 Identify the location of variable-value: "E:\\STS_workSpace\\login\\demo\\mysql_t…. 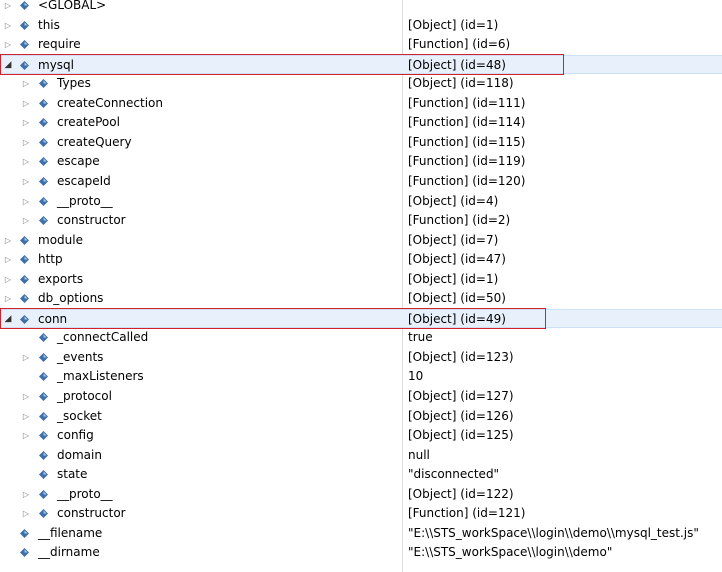
(553, 532).